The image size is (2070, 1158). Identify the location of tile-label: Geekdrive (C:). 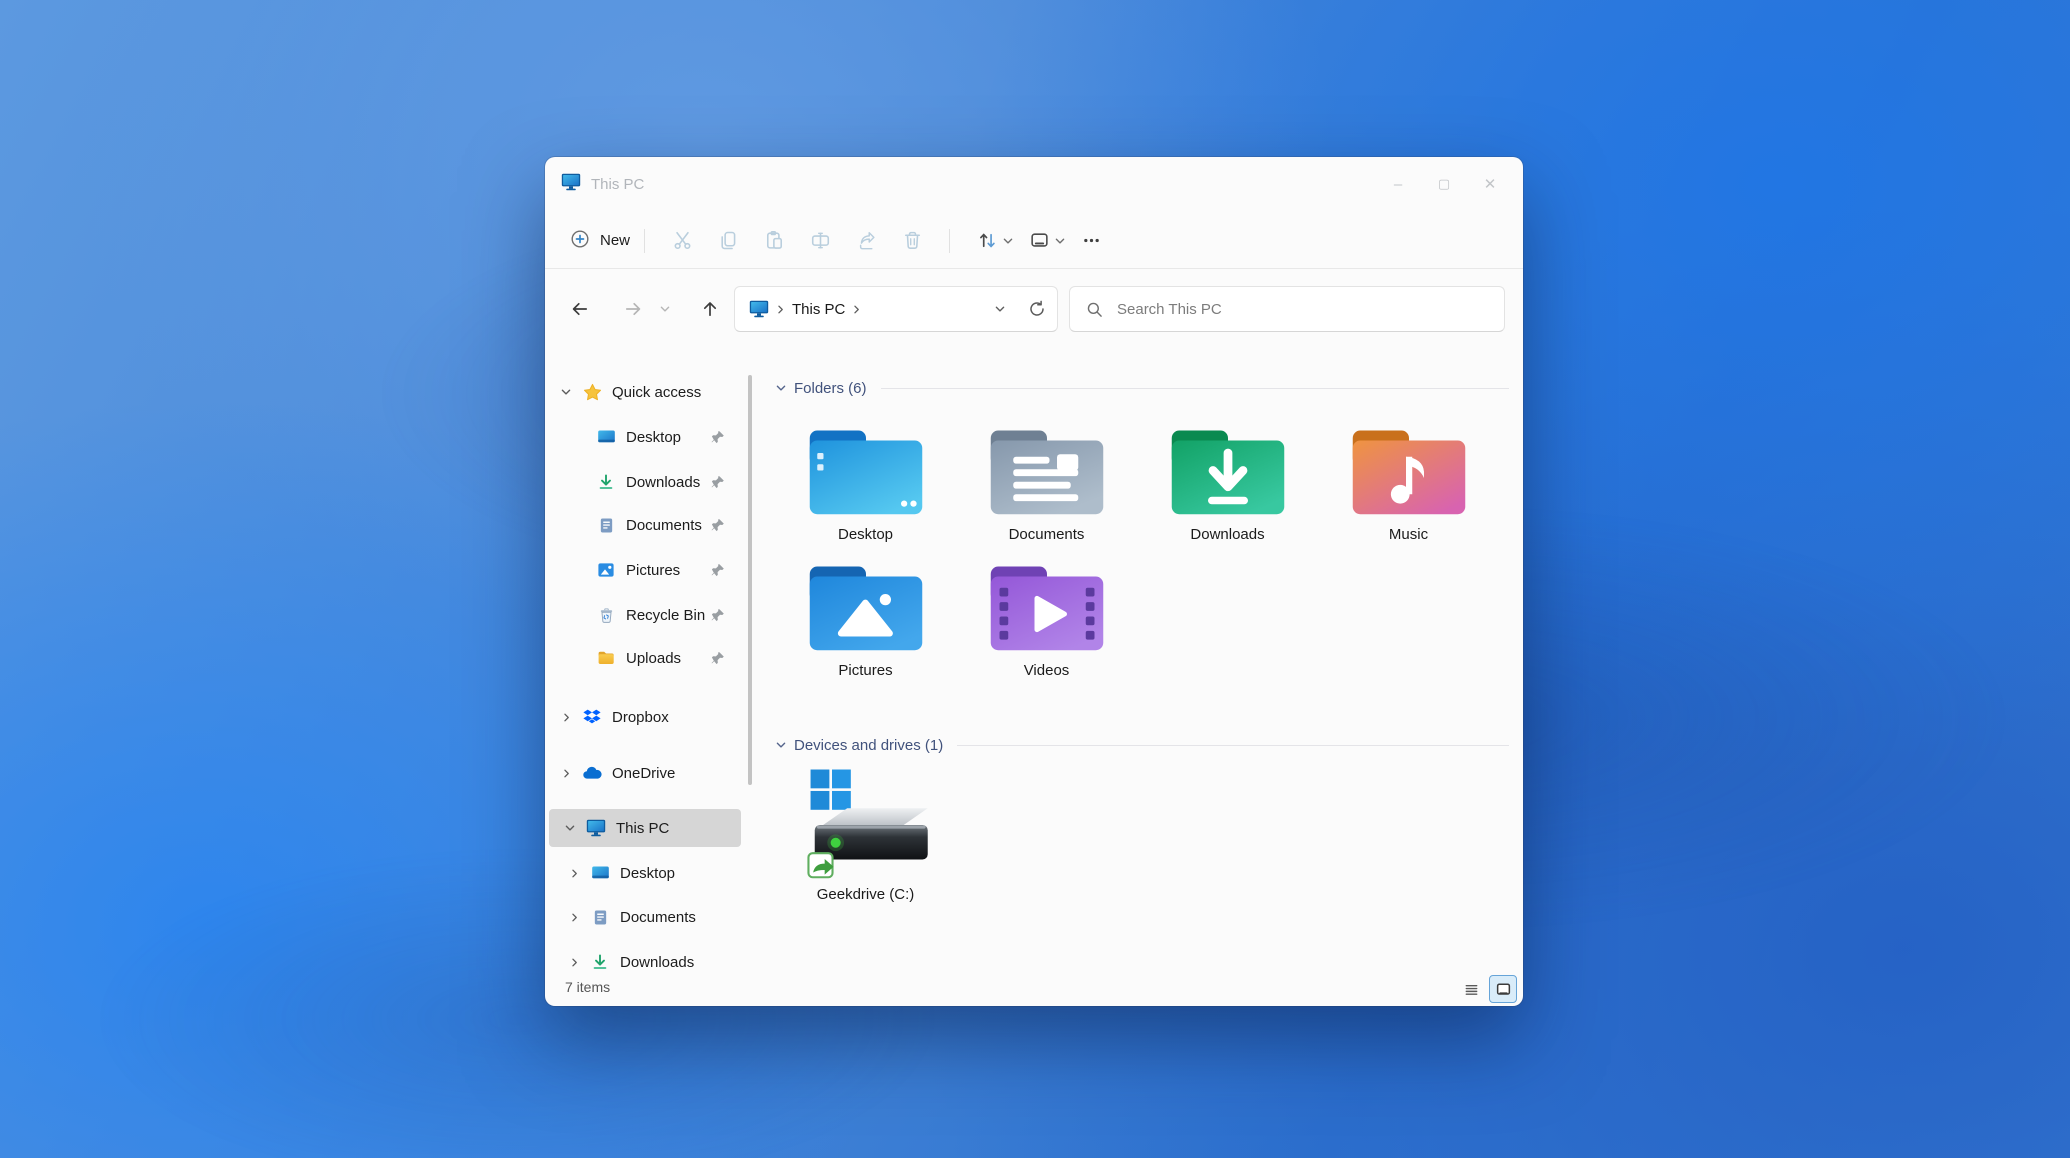
(865, 894).